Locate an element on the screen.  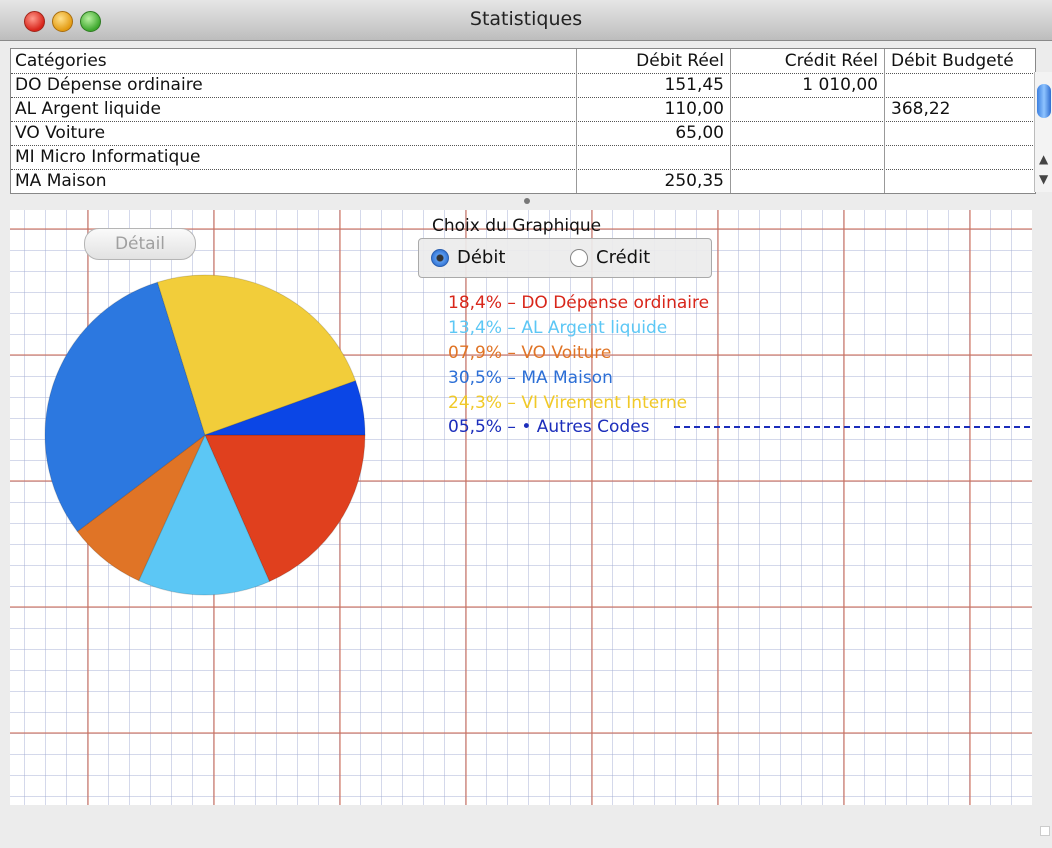
table-cell: 110,00 is located at coordinates (654, 109).